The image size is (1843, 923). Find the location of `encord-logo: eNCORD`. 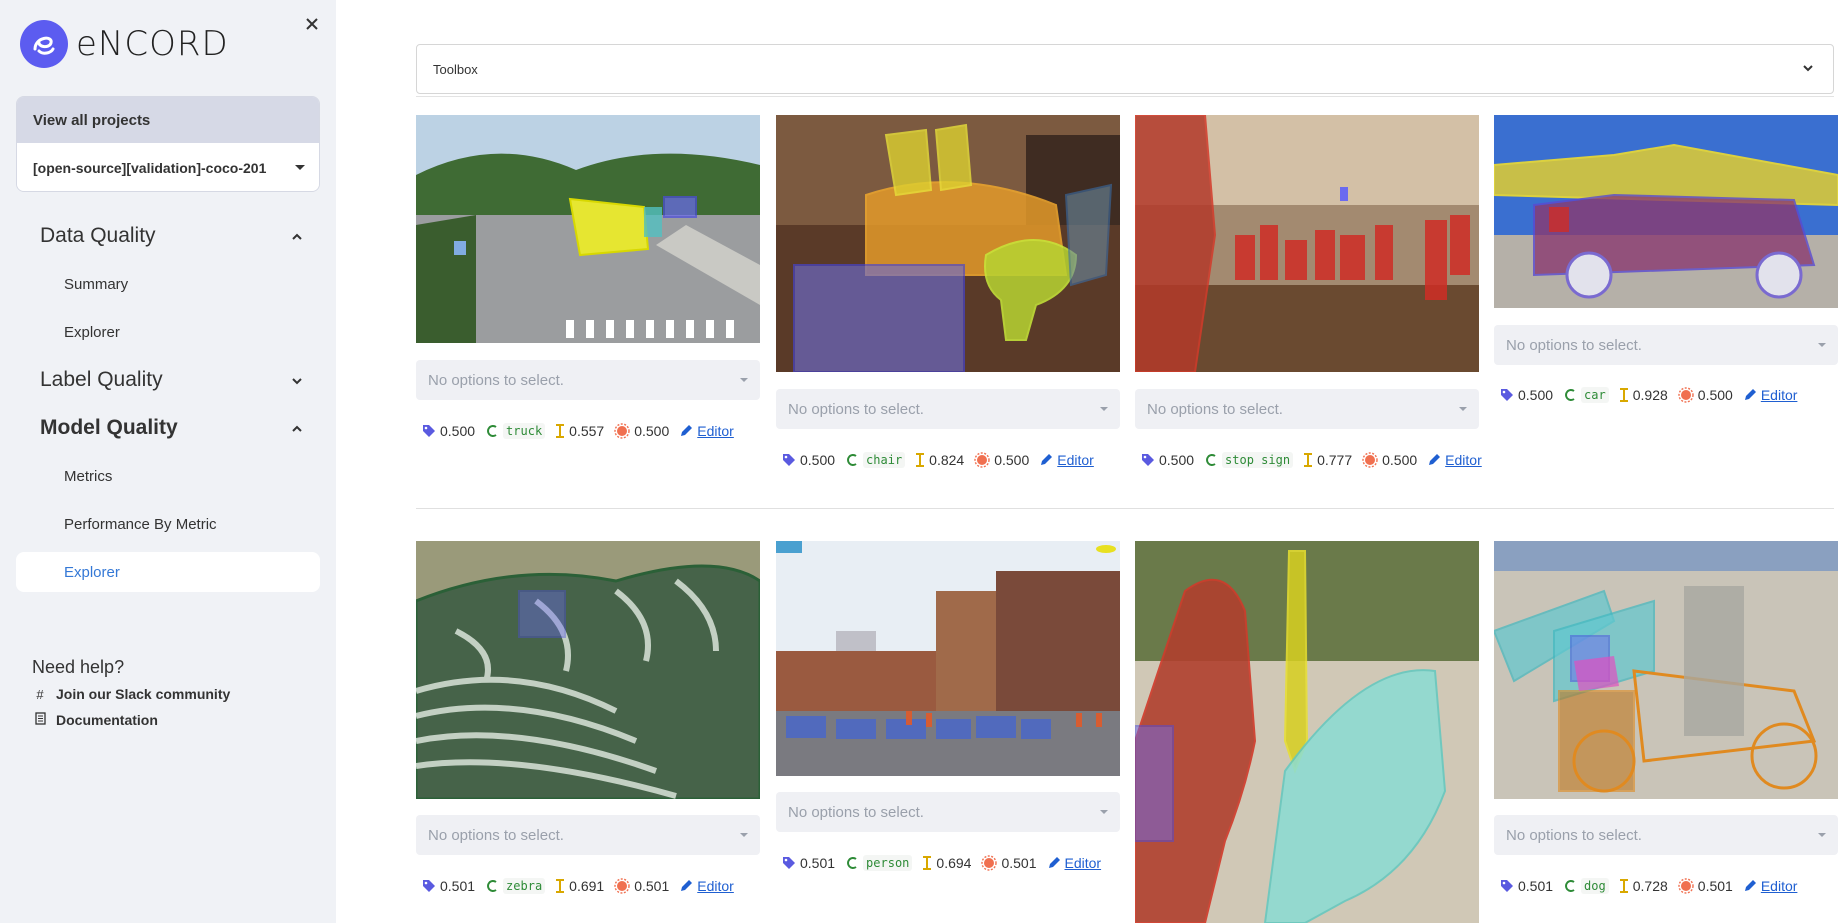

encord-logo: eNCORD is located at coordinates (124, 44).